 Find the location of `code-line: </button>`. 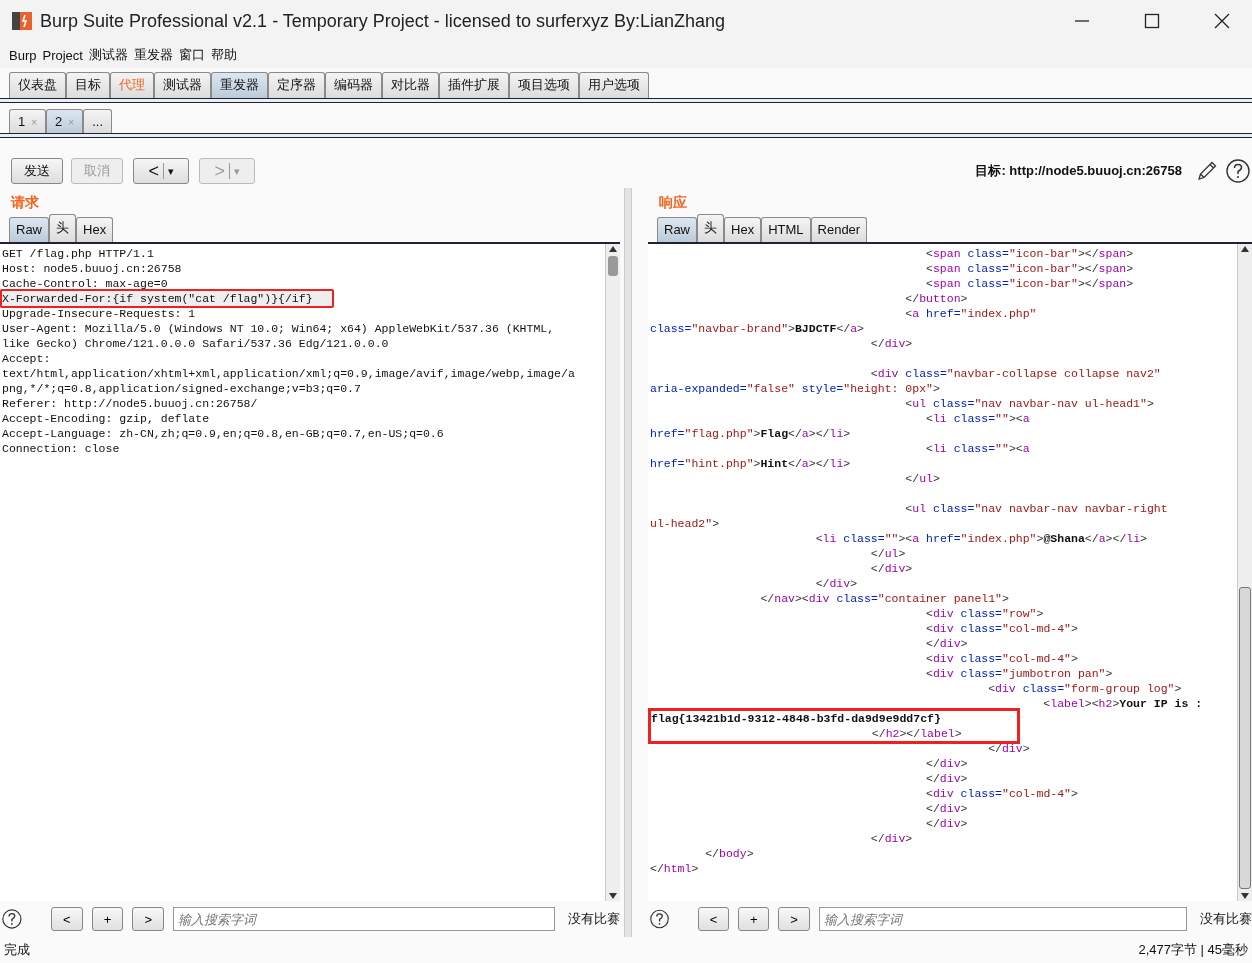

code-line: </button> is located at coordinates (936, 298).